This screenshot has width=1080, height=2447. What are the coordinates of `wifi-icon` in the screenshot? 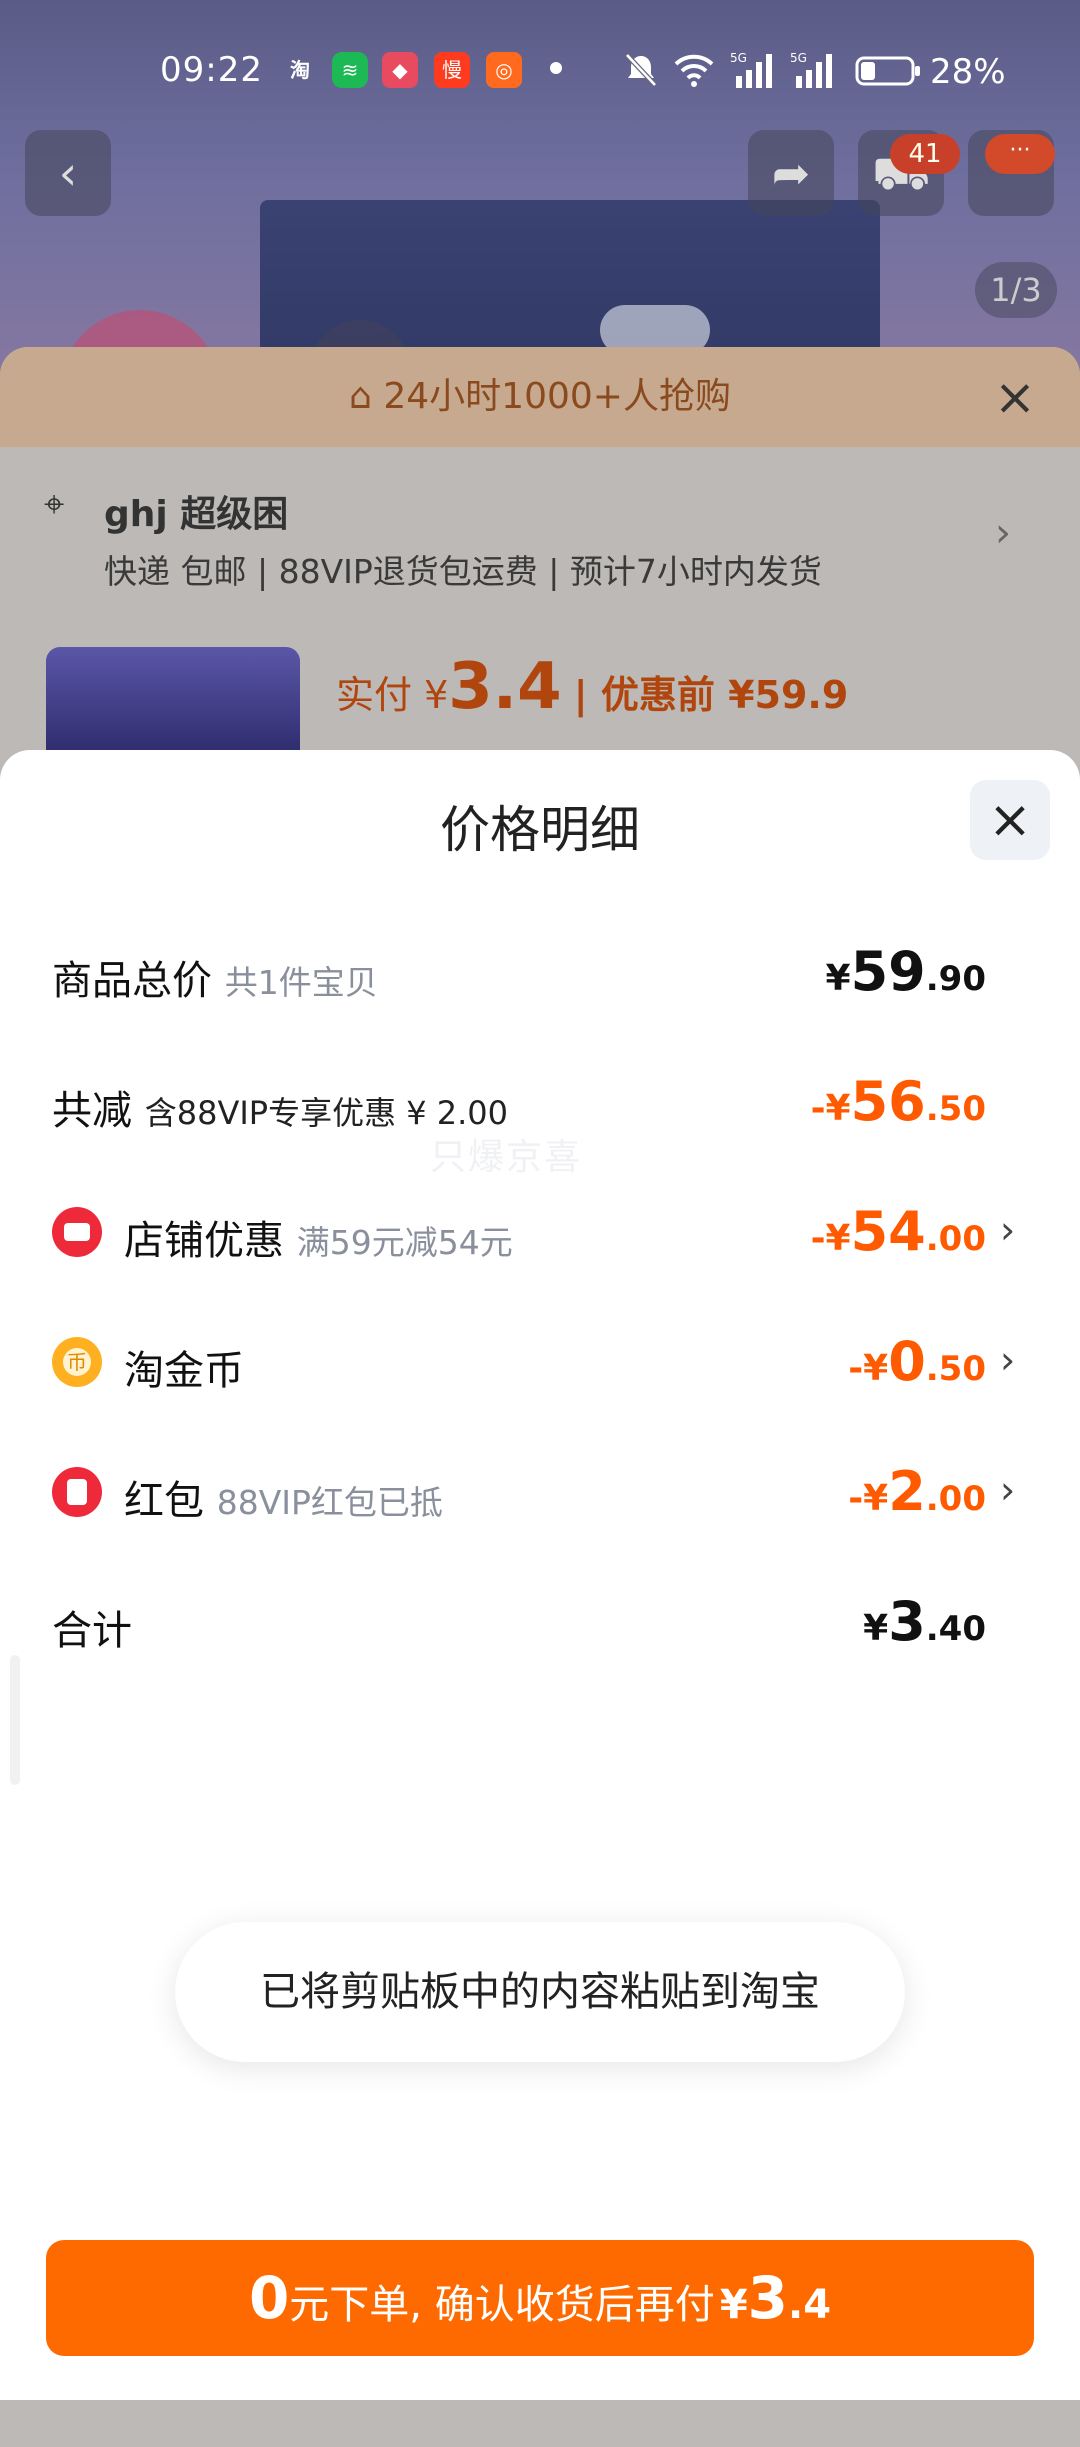 It's located at (694, 70).